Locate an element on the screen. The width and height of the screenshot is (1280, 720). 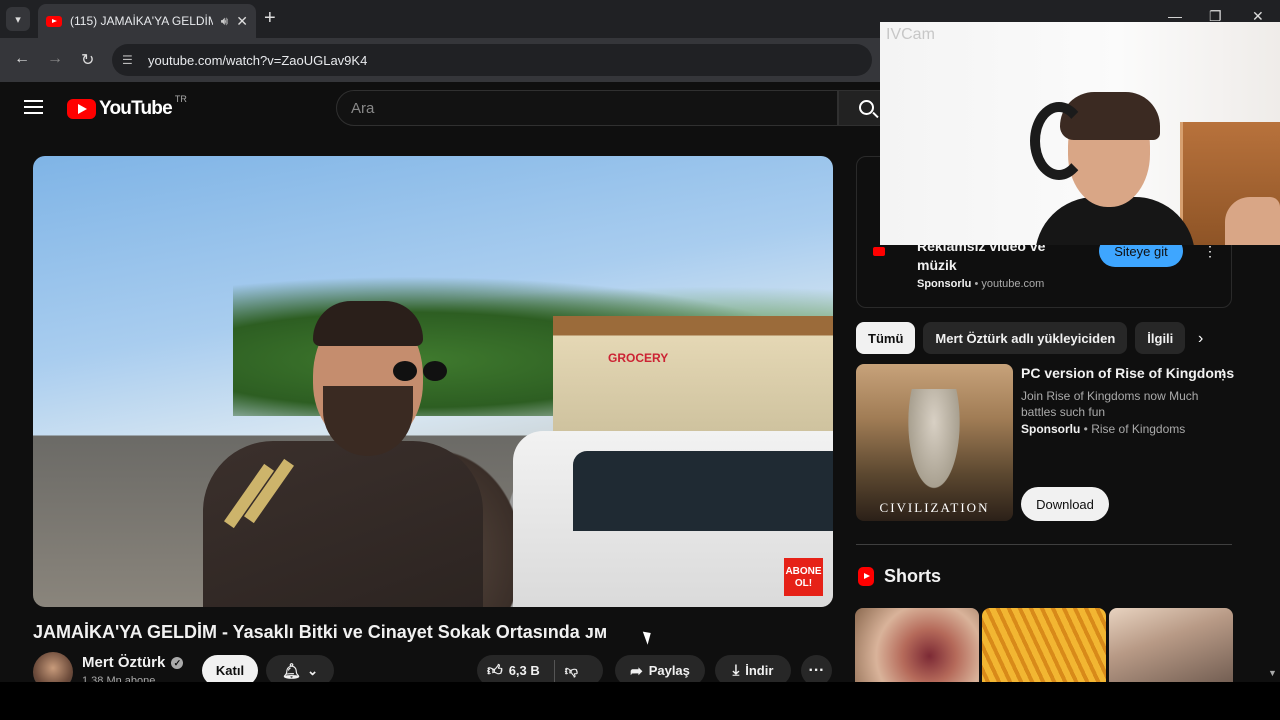
url-field: ☰ youtube.com/watch?v=ZaoUGLav9K4 is located at coordinates (492, 60).